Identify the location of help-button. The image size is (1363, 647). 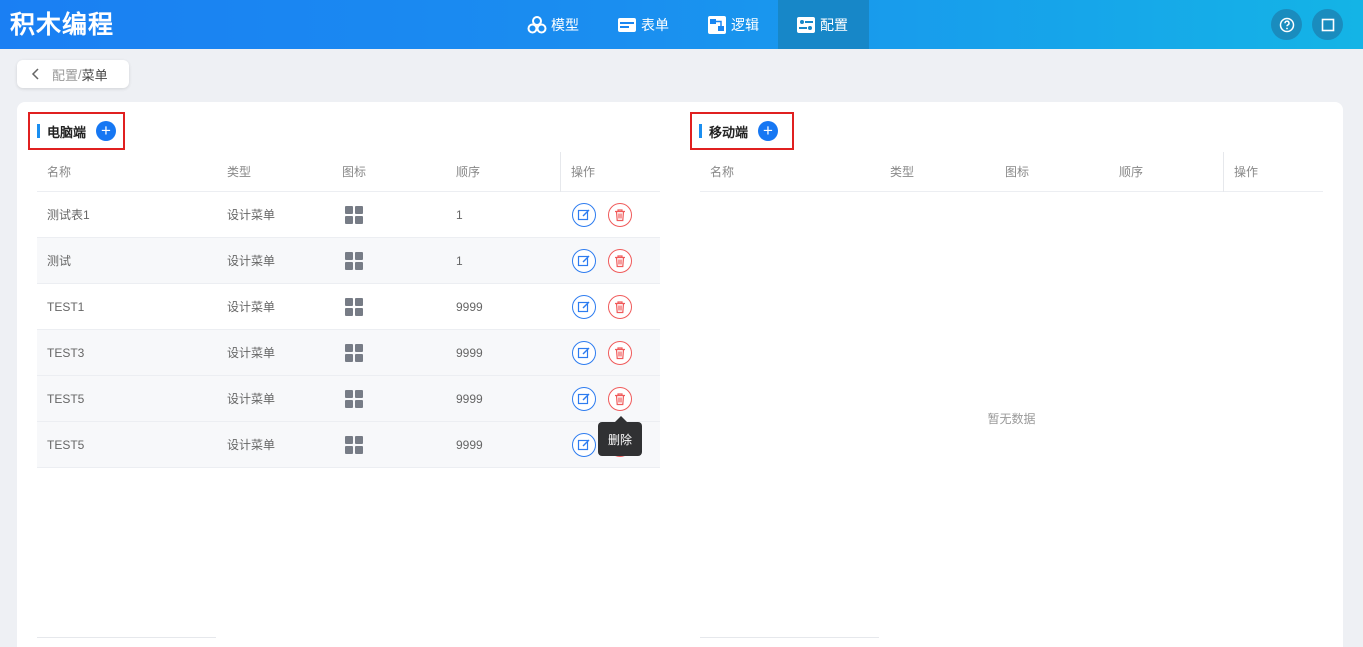
(1286, 24).